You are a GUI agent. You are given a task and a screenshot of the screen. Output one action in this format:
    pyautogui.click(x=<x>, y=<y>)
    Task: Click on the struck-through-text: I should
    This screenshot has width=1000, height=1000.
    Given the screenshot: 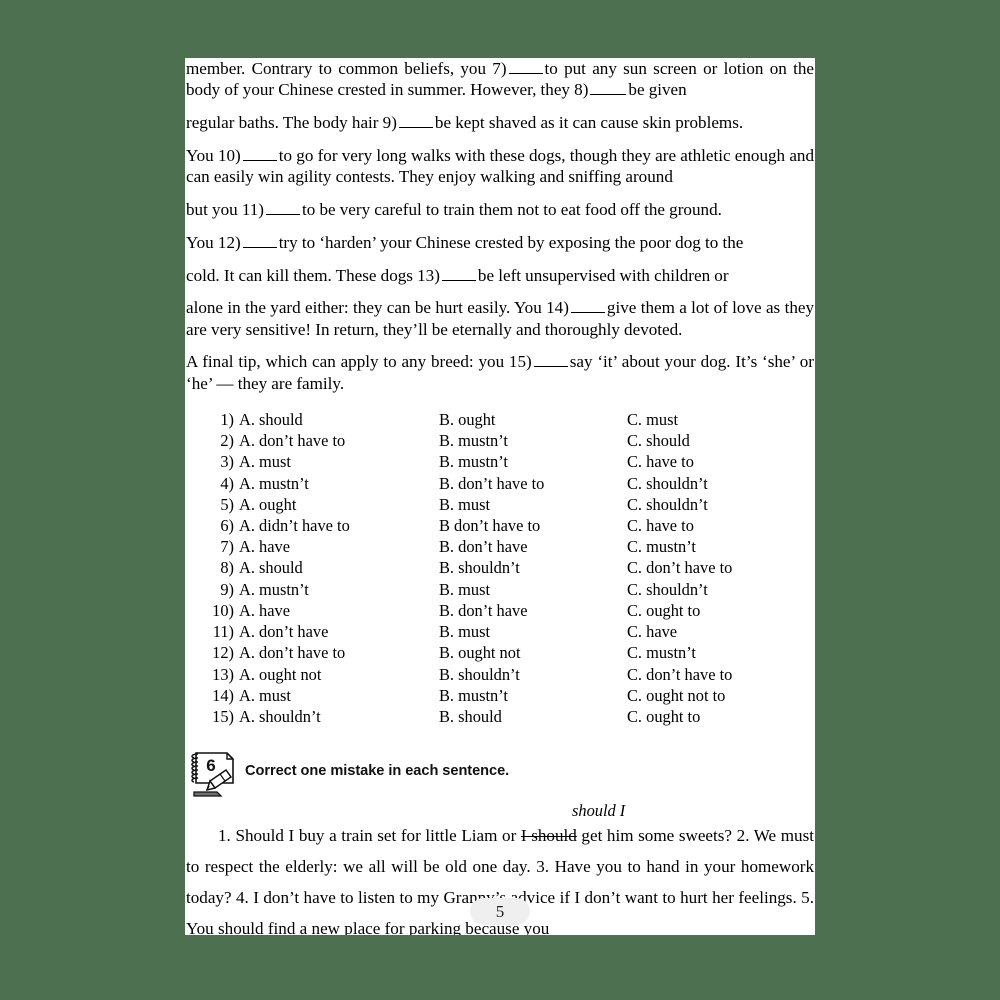 What is the action you would take?
    pyautogui.click(x=548, y=836)
    